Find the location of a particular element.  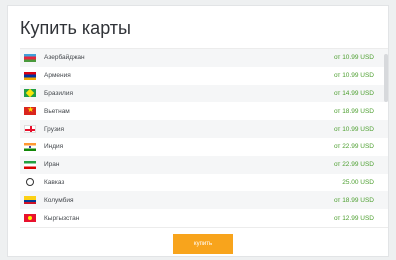

country-name: Азербайджан is located at coordinates (64, 58).